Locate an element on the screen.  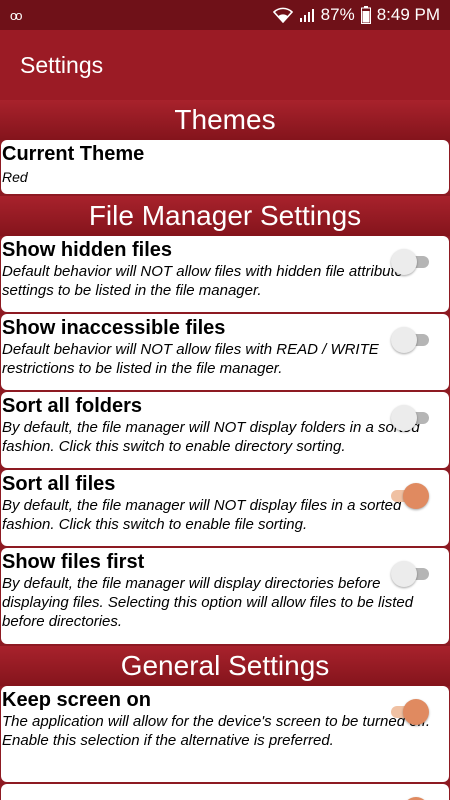
section-header-general: General Settings is located at coordinates (225, 666).